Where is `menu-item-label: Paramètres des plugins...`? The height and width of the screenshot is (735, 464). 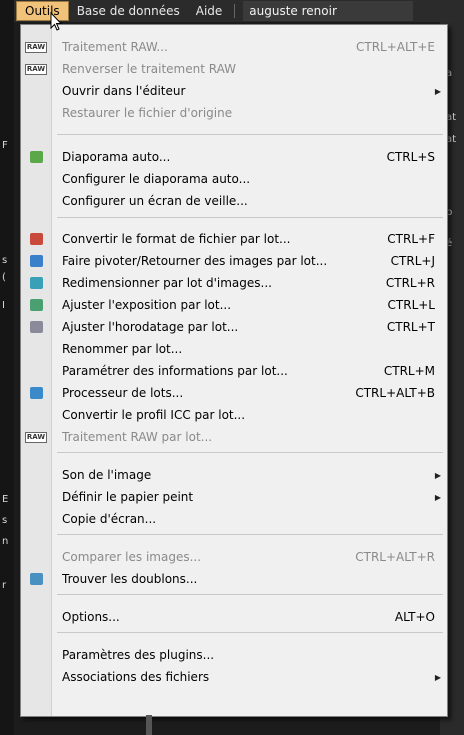 menu-item-label: Paramètres des plugins... is located at coordinates (138, 655).